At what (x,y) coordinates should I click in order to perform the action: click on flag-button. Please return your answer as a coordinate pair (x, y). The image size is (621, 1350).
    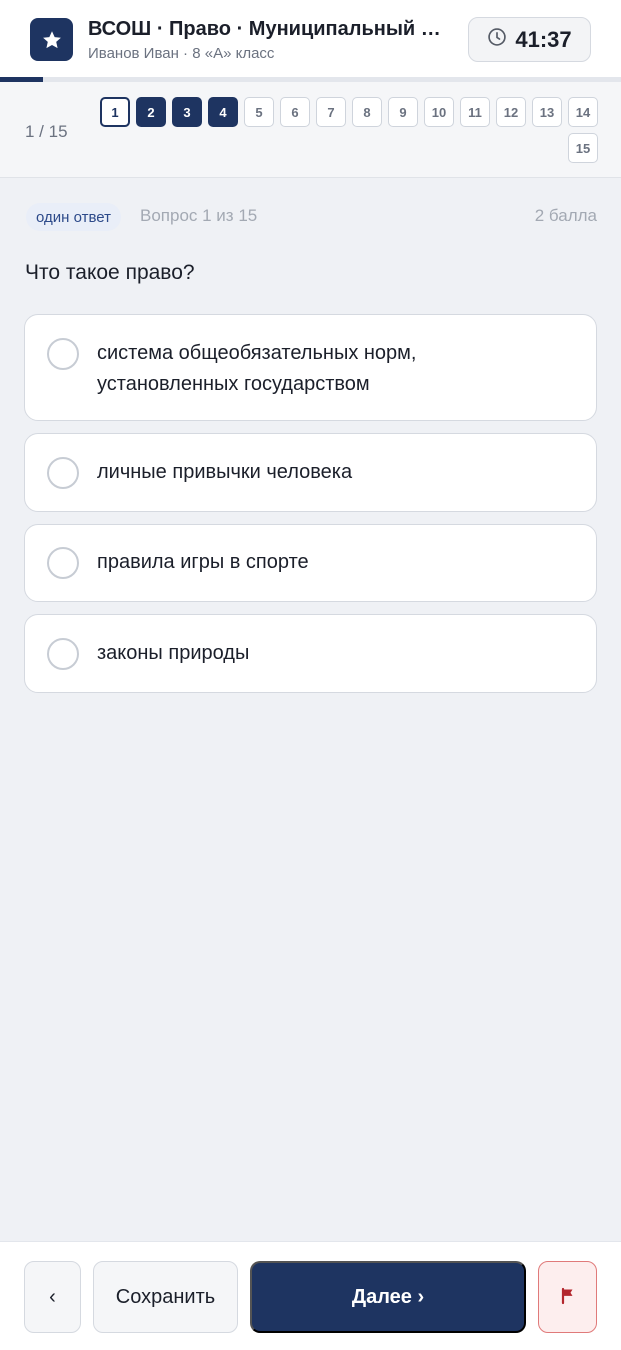
    Looking at the image, I should click on (567, 1297).